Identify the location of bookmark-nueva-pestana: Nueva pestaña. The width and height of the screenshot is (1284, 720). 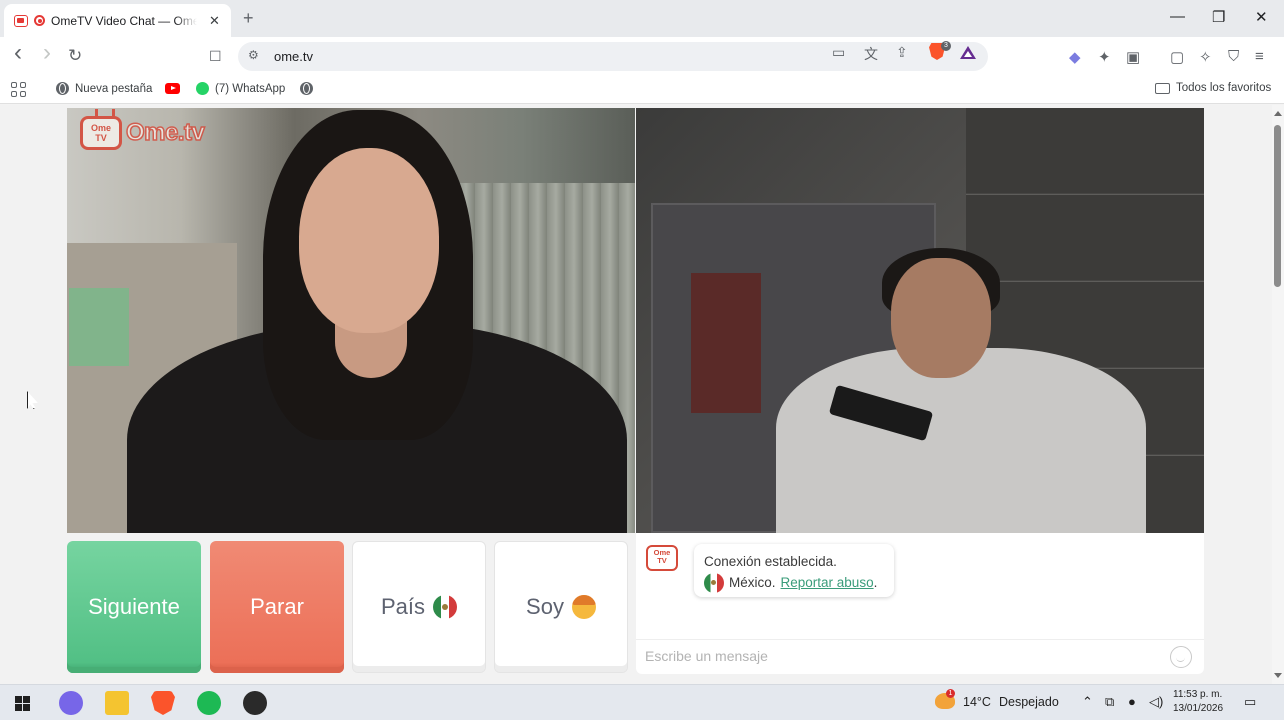
(104, 88).